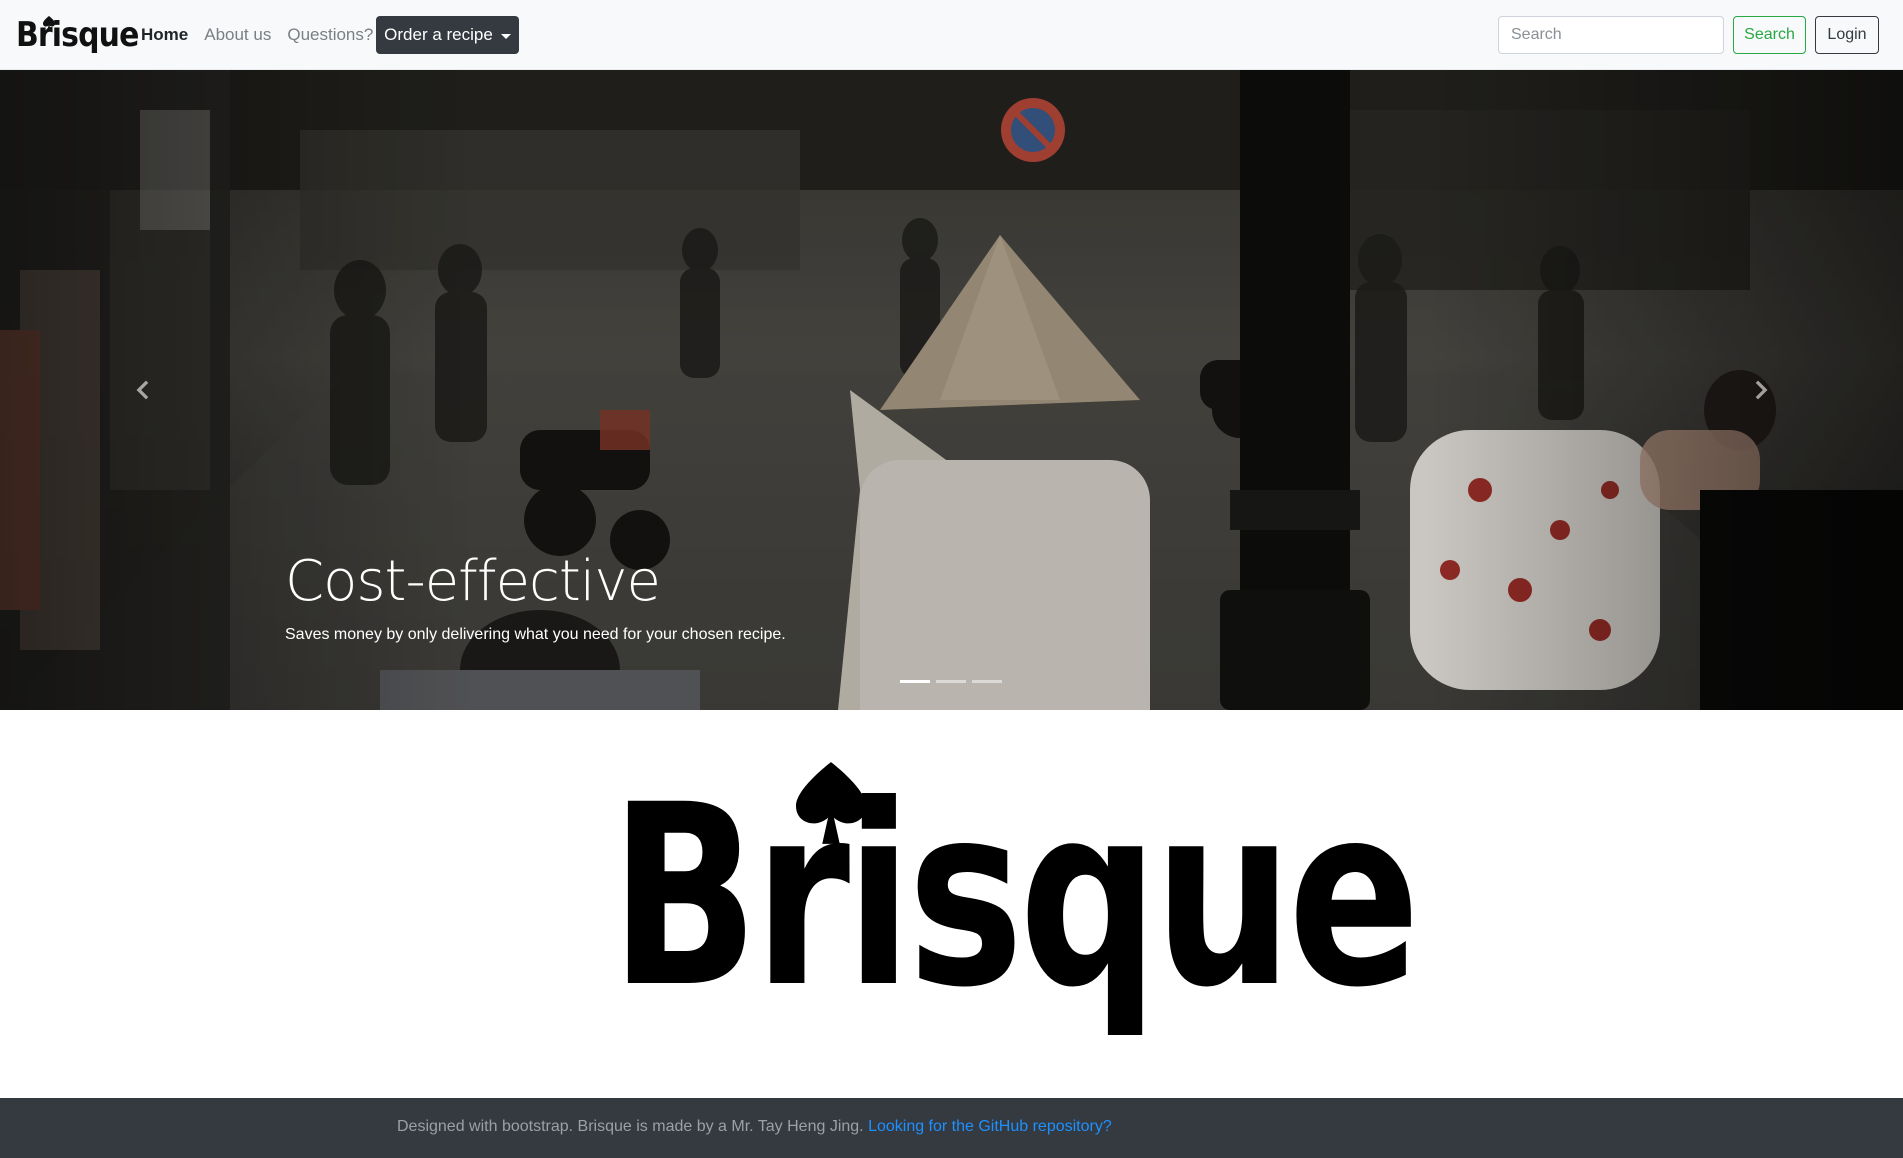 Image resolution: width=1903 pixels, height=1158 pixels. I want to click on nav-link-home: Home, so click(164, 35).